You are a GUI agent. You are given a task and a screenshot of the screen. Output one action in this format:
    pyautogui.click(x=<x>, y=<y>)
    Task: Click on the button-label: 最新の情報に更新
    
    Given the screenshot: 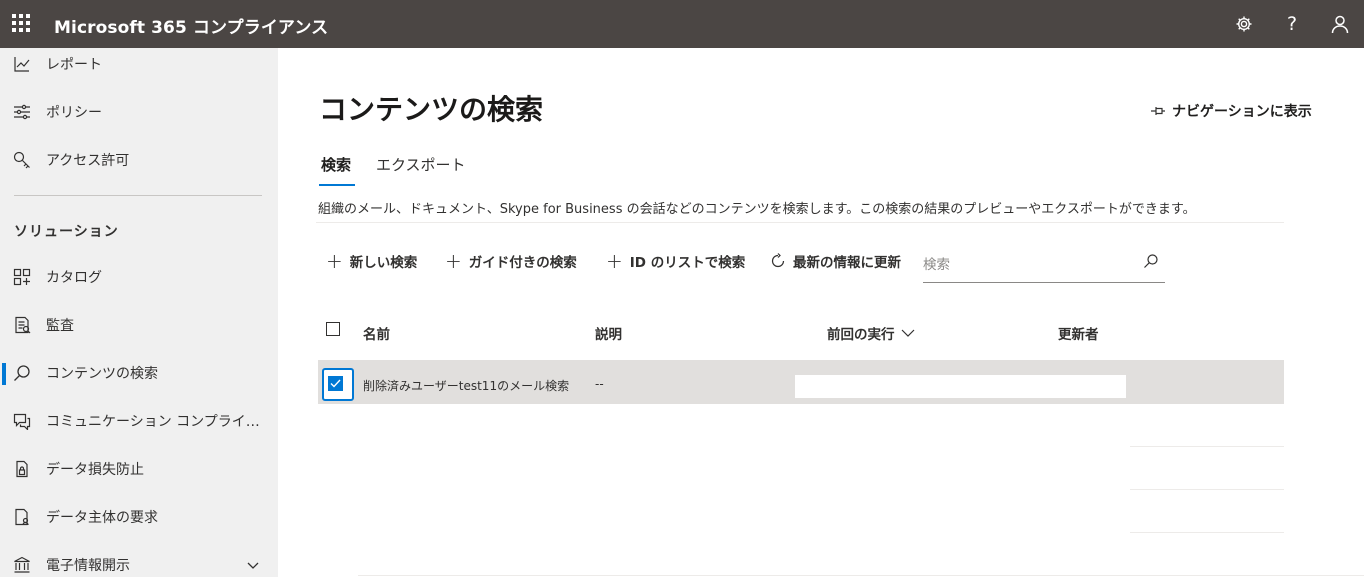 What is the action you would take?
    pyautogui.click(x=847, y=263)
    